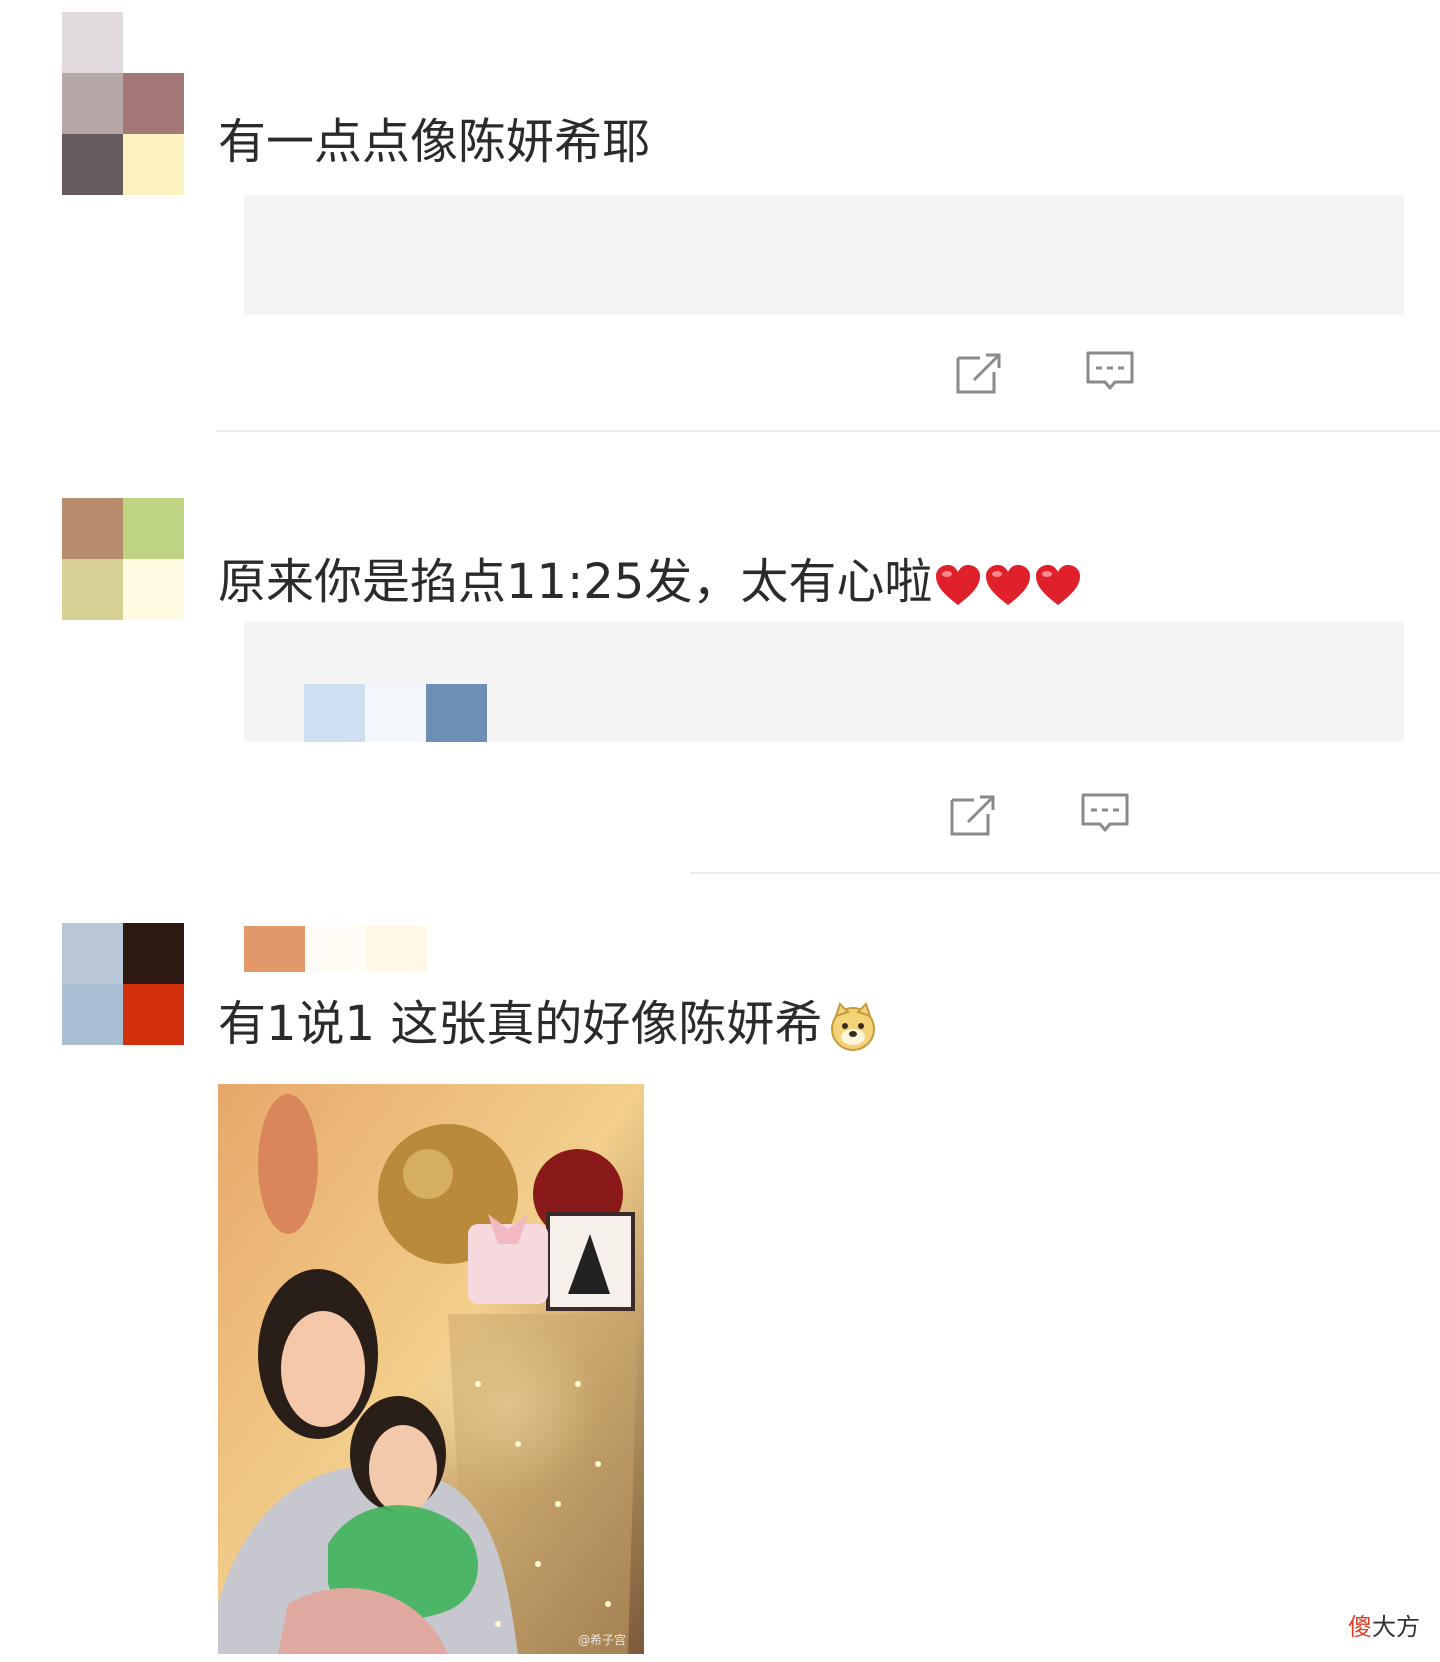 The image size is (1440, 1662). I want to click on comment-image: @希子宫, so click(431, 1369).